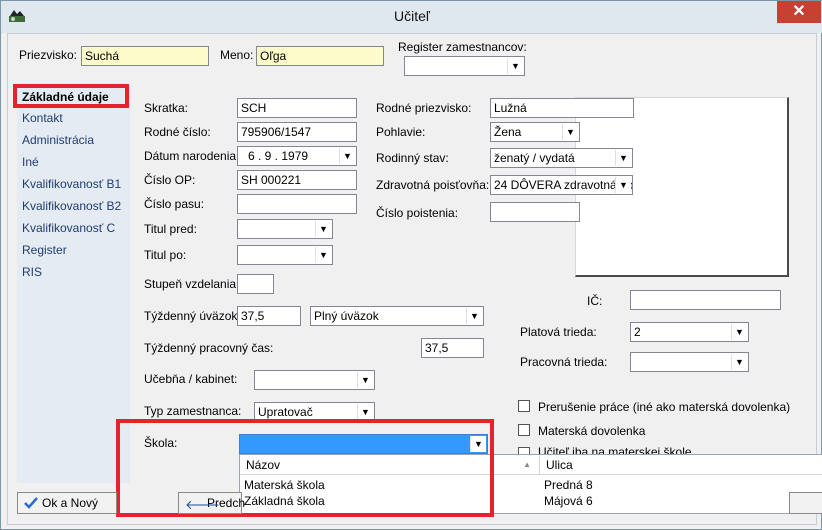  Describe the element at coordinates (71, 184) in the screenshot. I see `sidebar-item-kvalifikovanost-b1: Kvalifikovanosť B1` at that location.